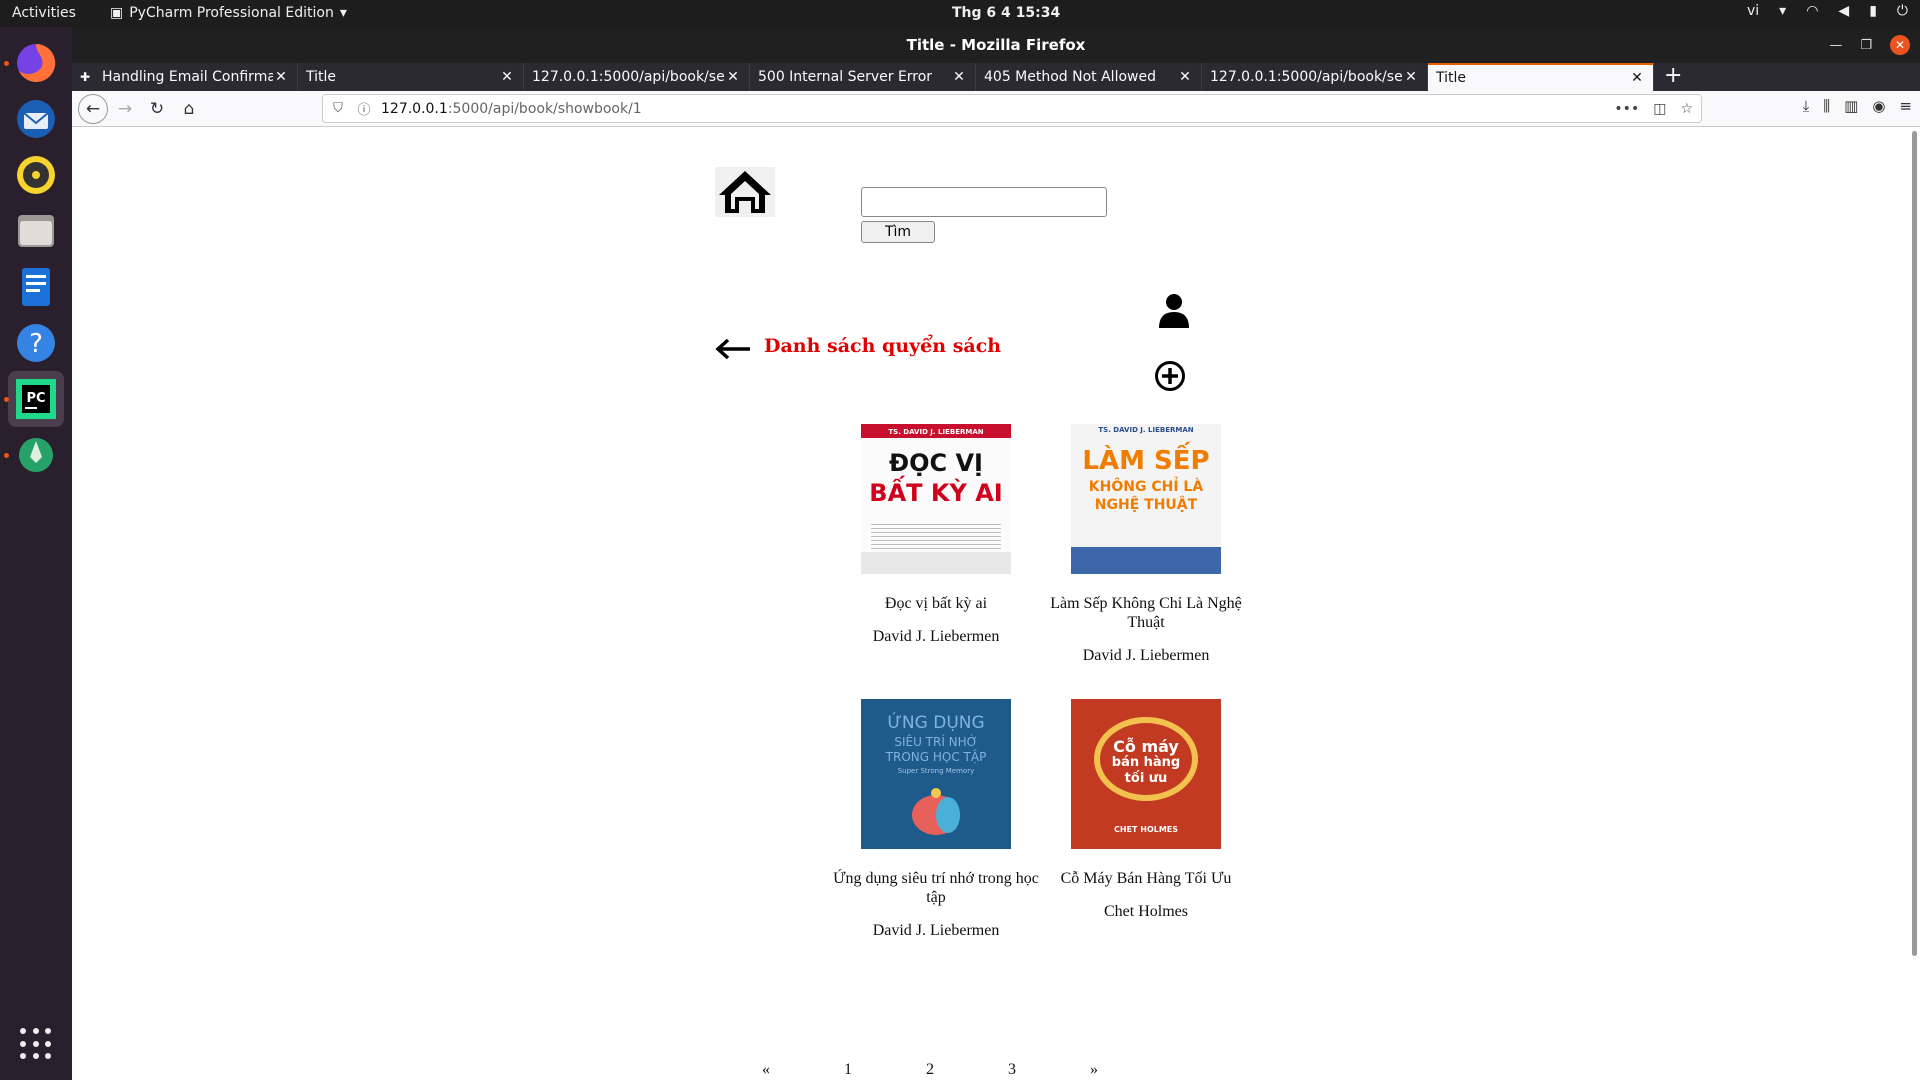  I want to click on page-next: », so click(1094, 1070).